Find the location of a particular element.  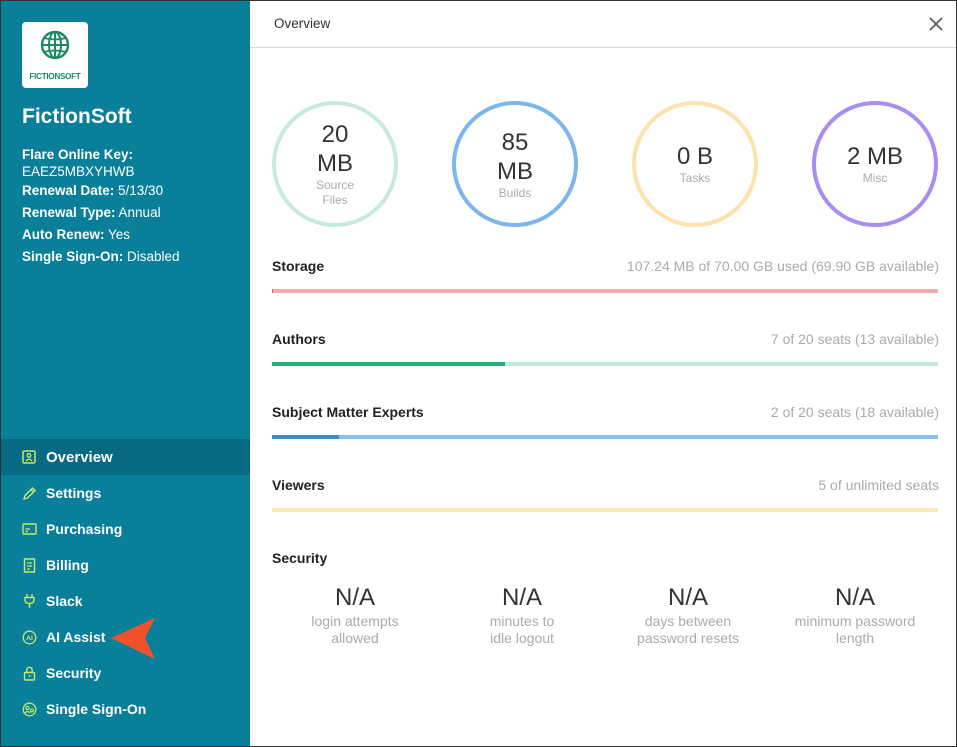

sme-title: Subject Matter Experts is located at coordinates (348, 412).